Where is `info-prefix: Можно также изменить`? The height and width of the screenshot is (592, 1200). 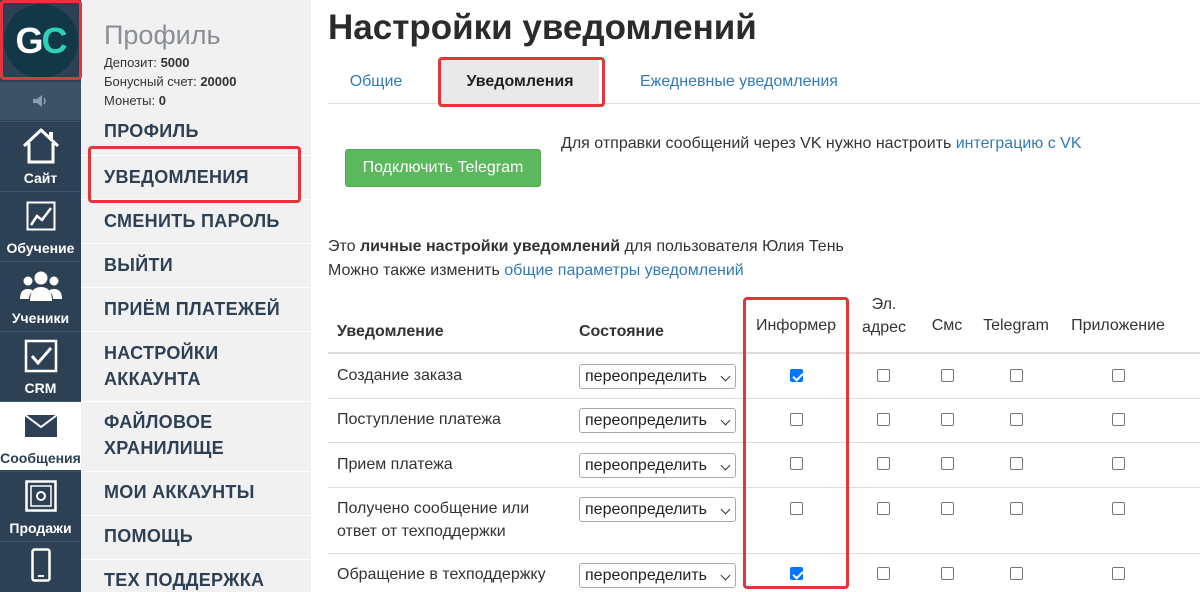
info-prefix: Можно также изменить is located at coordinates (416, 270).